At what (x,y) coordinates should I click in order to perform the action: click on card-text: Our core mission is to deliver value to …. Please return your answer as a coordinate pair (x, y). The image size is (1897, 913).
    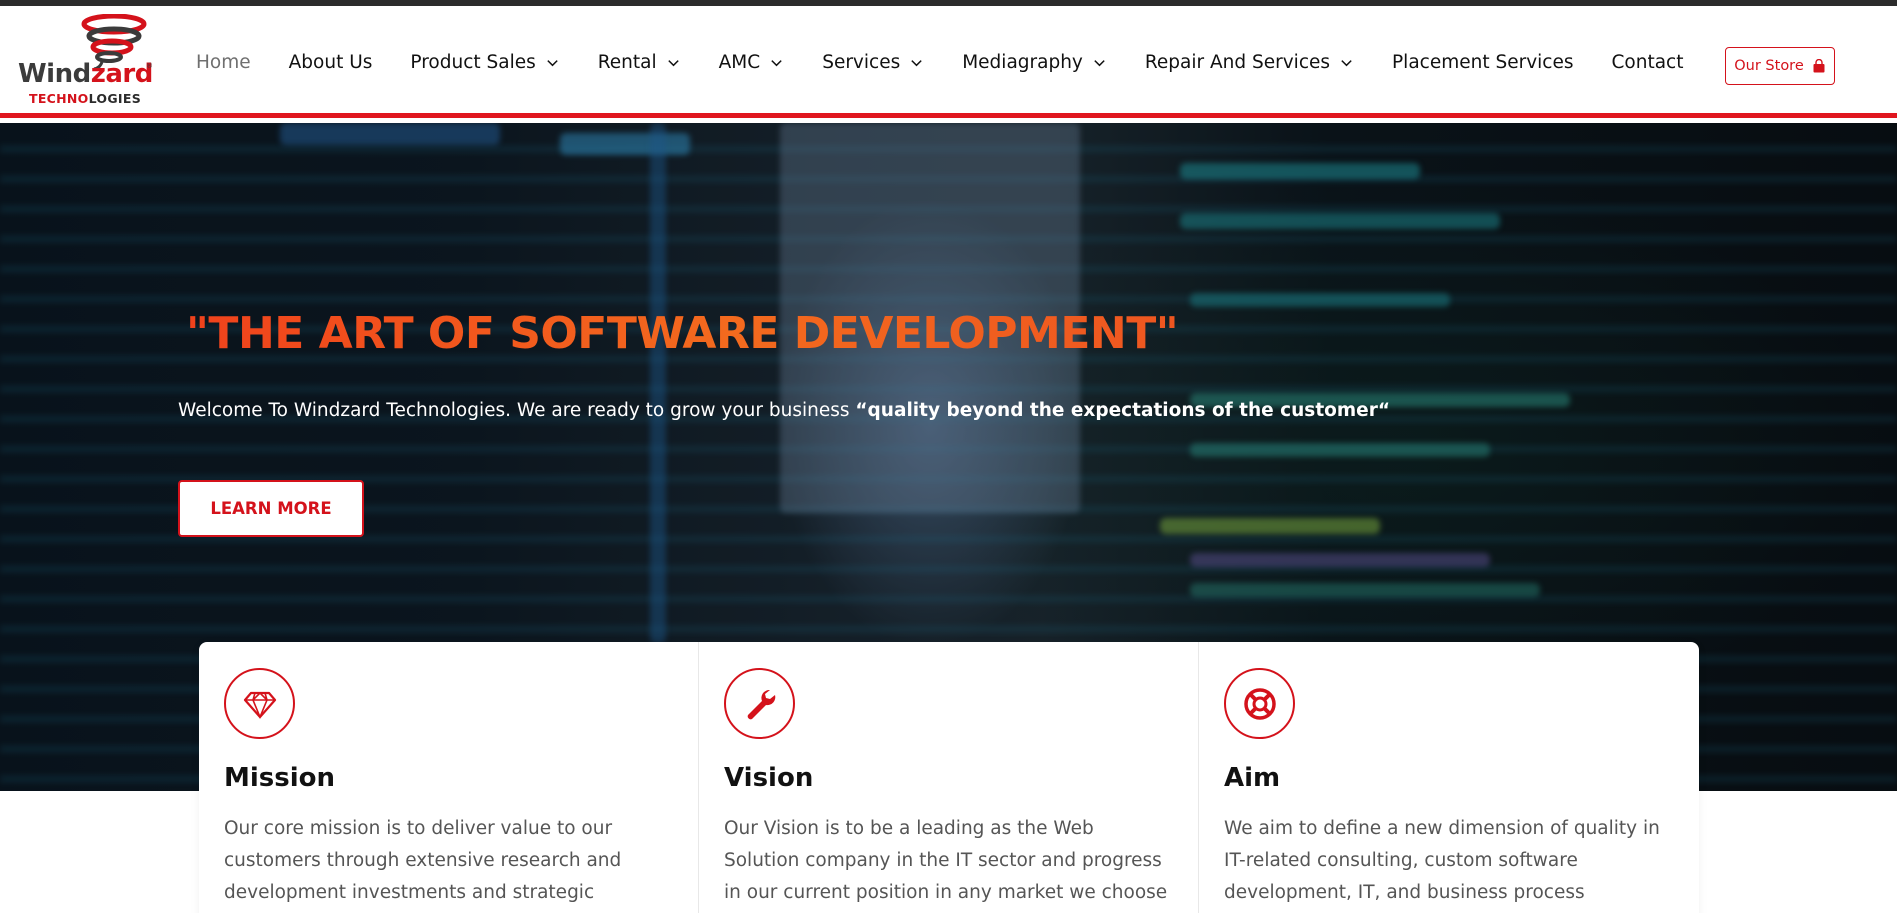
    Looking at the image, I should click on (423, 860).